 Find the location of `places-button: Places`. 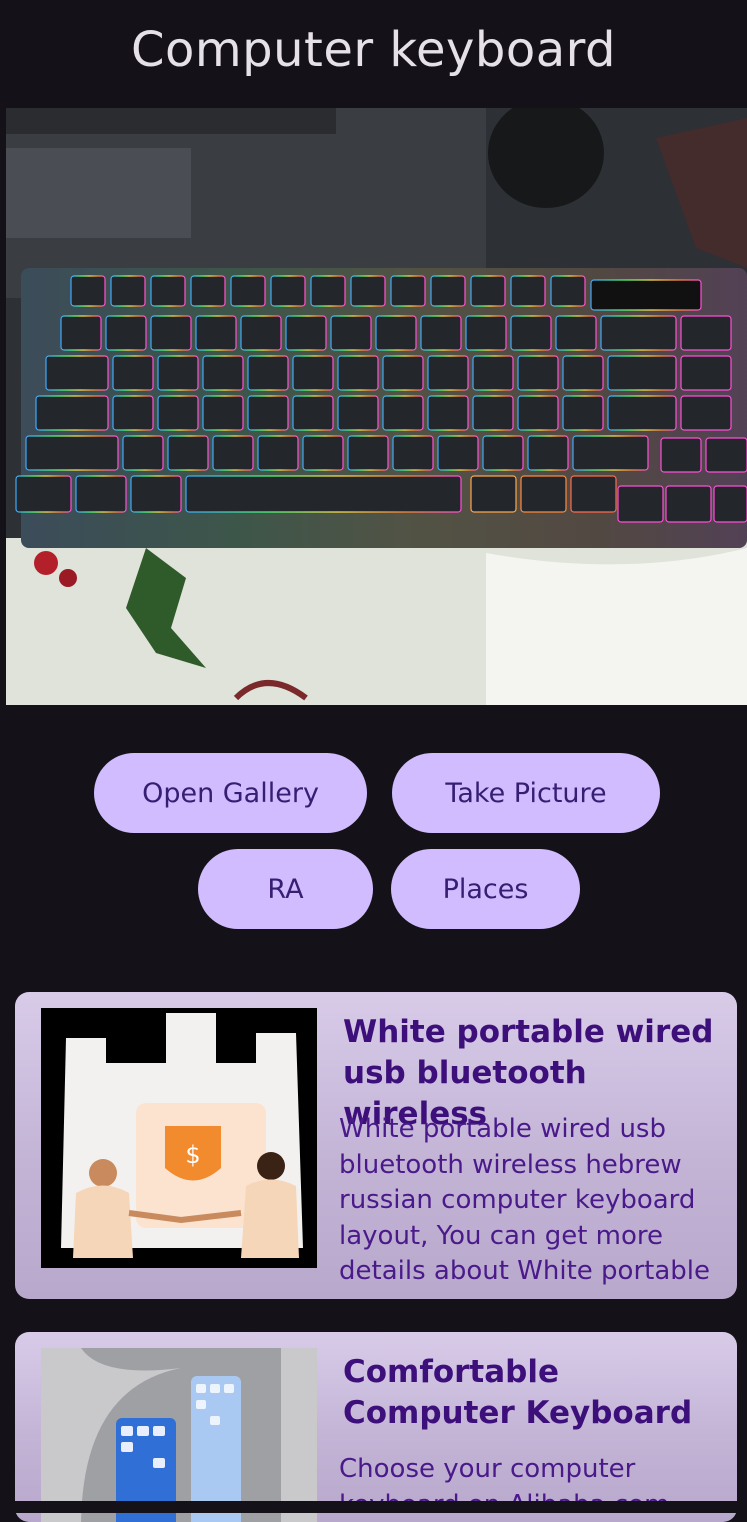

places-button: Places is located at coordinates (485, 889).